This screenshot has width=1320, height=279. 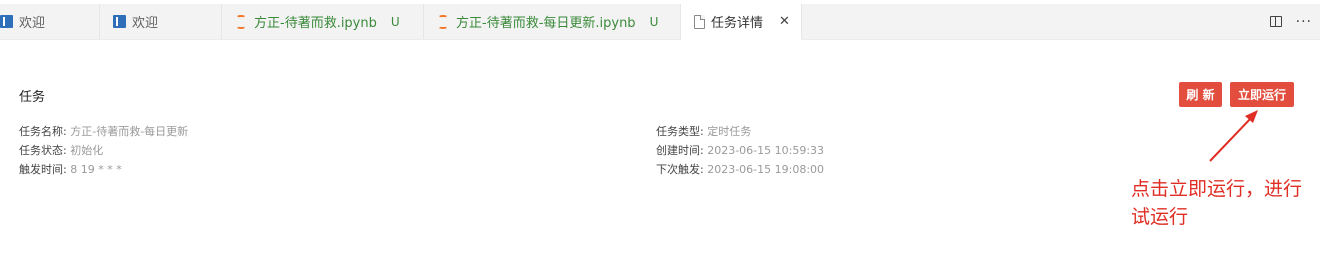 What do you see at coordinates (680, 169) in the screenshot?
I see `next-trigger-label: 下次触发:` at bounding box center [680, 169].